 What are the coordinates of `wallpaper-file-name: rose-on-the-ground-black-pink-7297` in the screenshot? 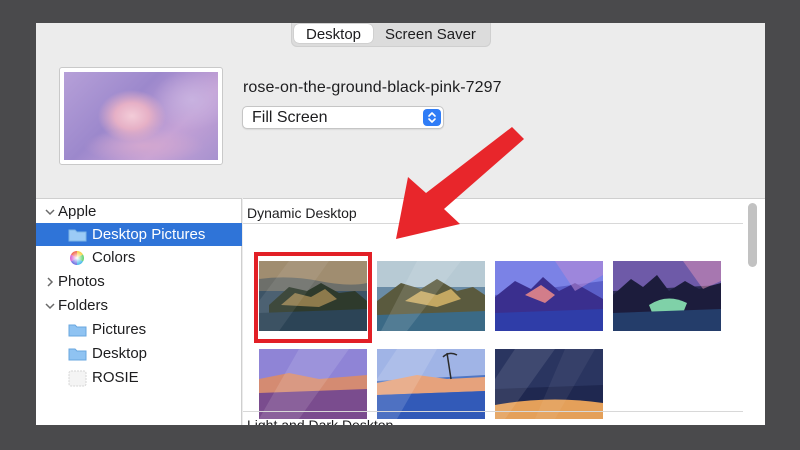 It's located at (372, 87).